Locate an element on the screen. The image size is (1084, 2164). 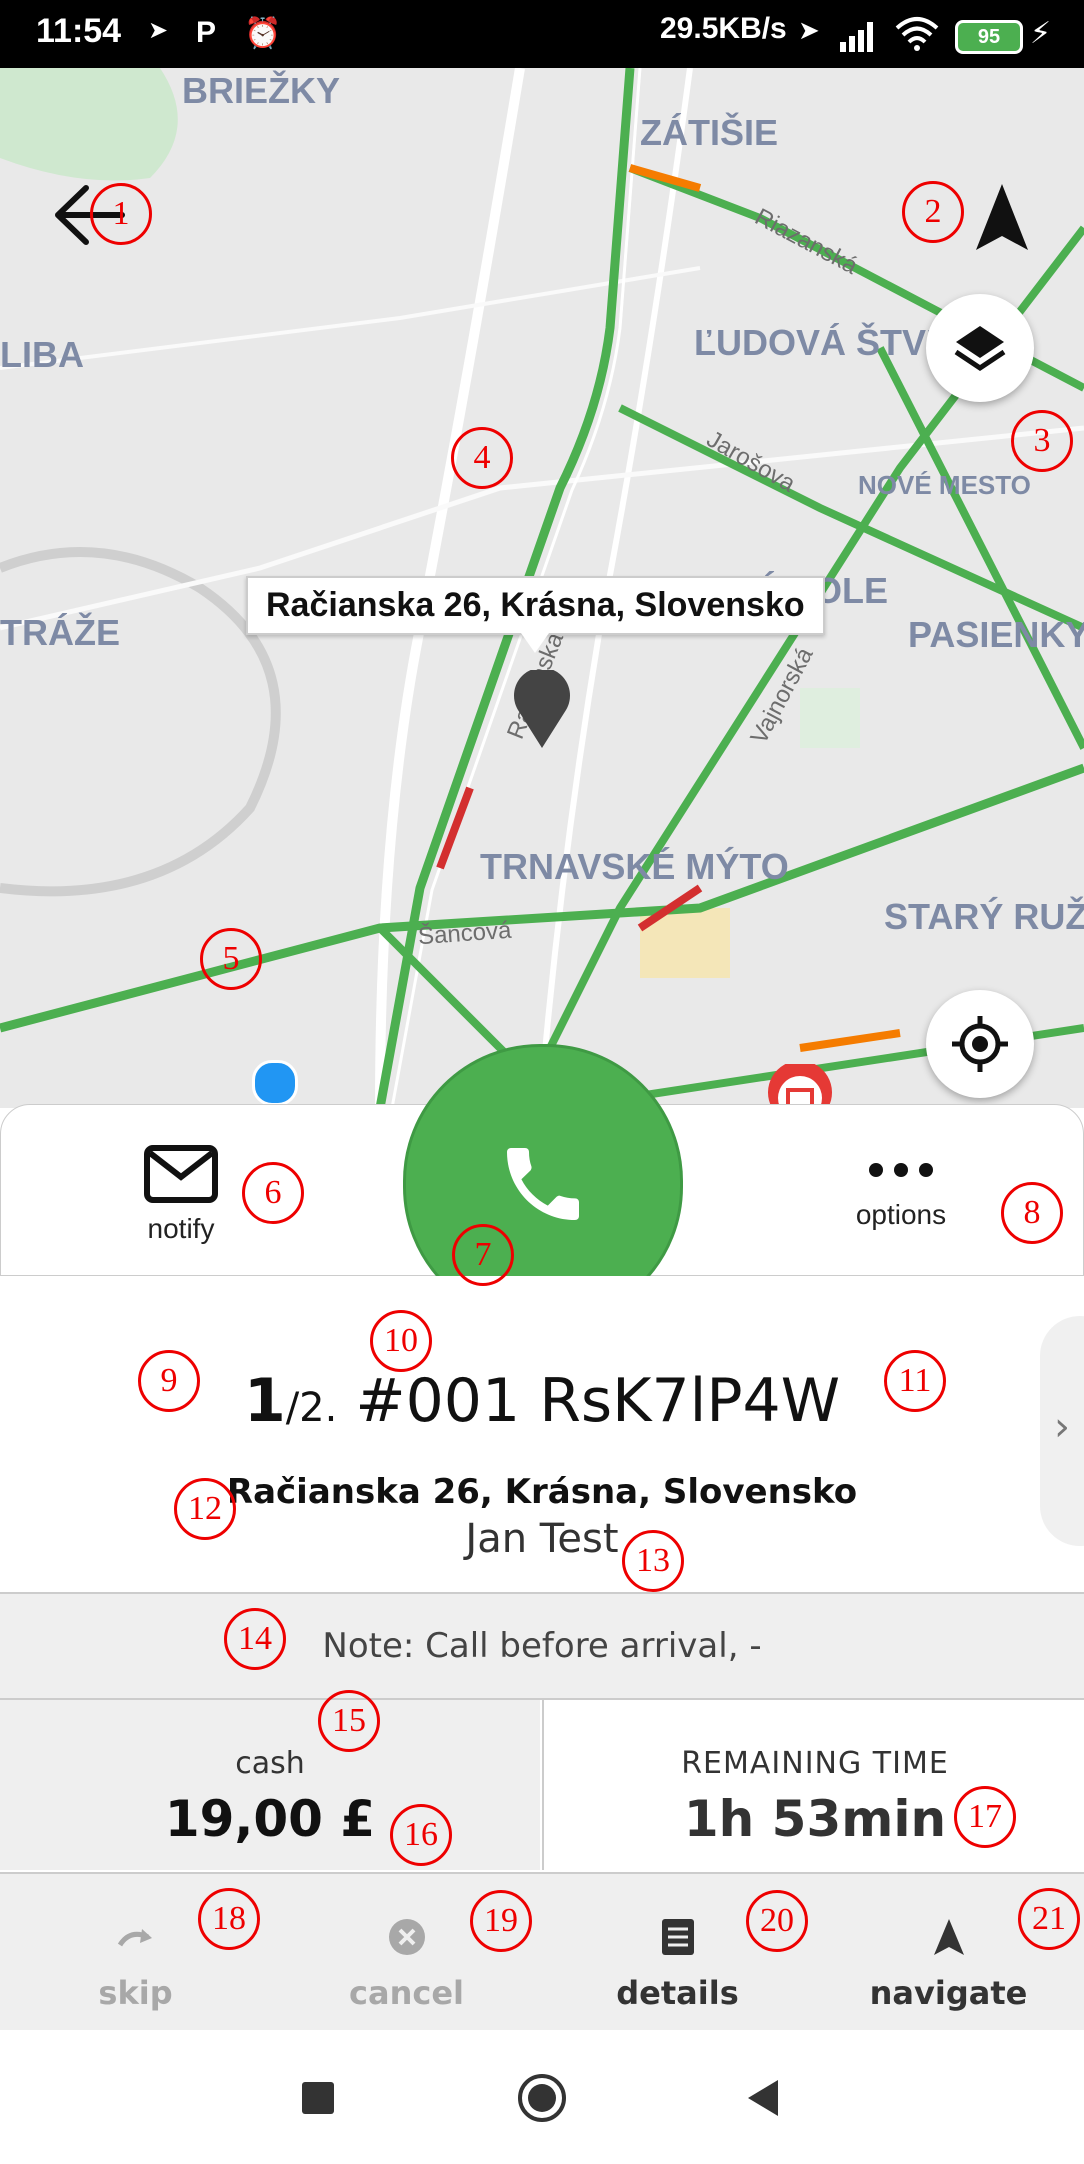
map-label: BRIEŽKY is located at coordinates (261, 90).